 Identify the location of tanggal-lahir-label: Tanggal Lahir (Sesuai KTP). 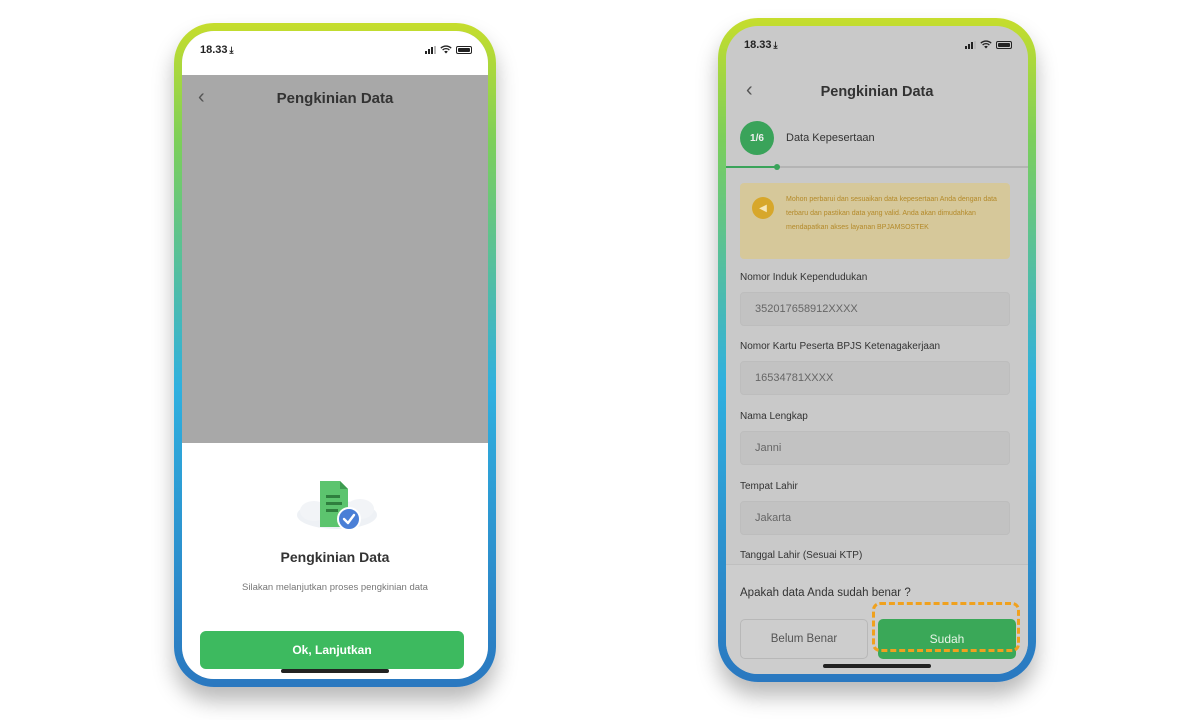
(801, 555).